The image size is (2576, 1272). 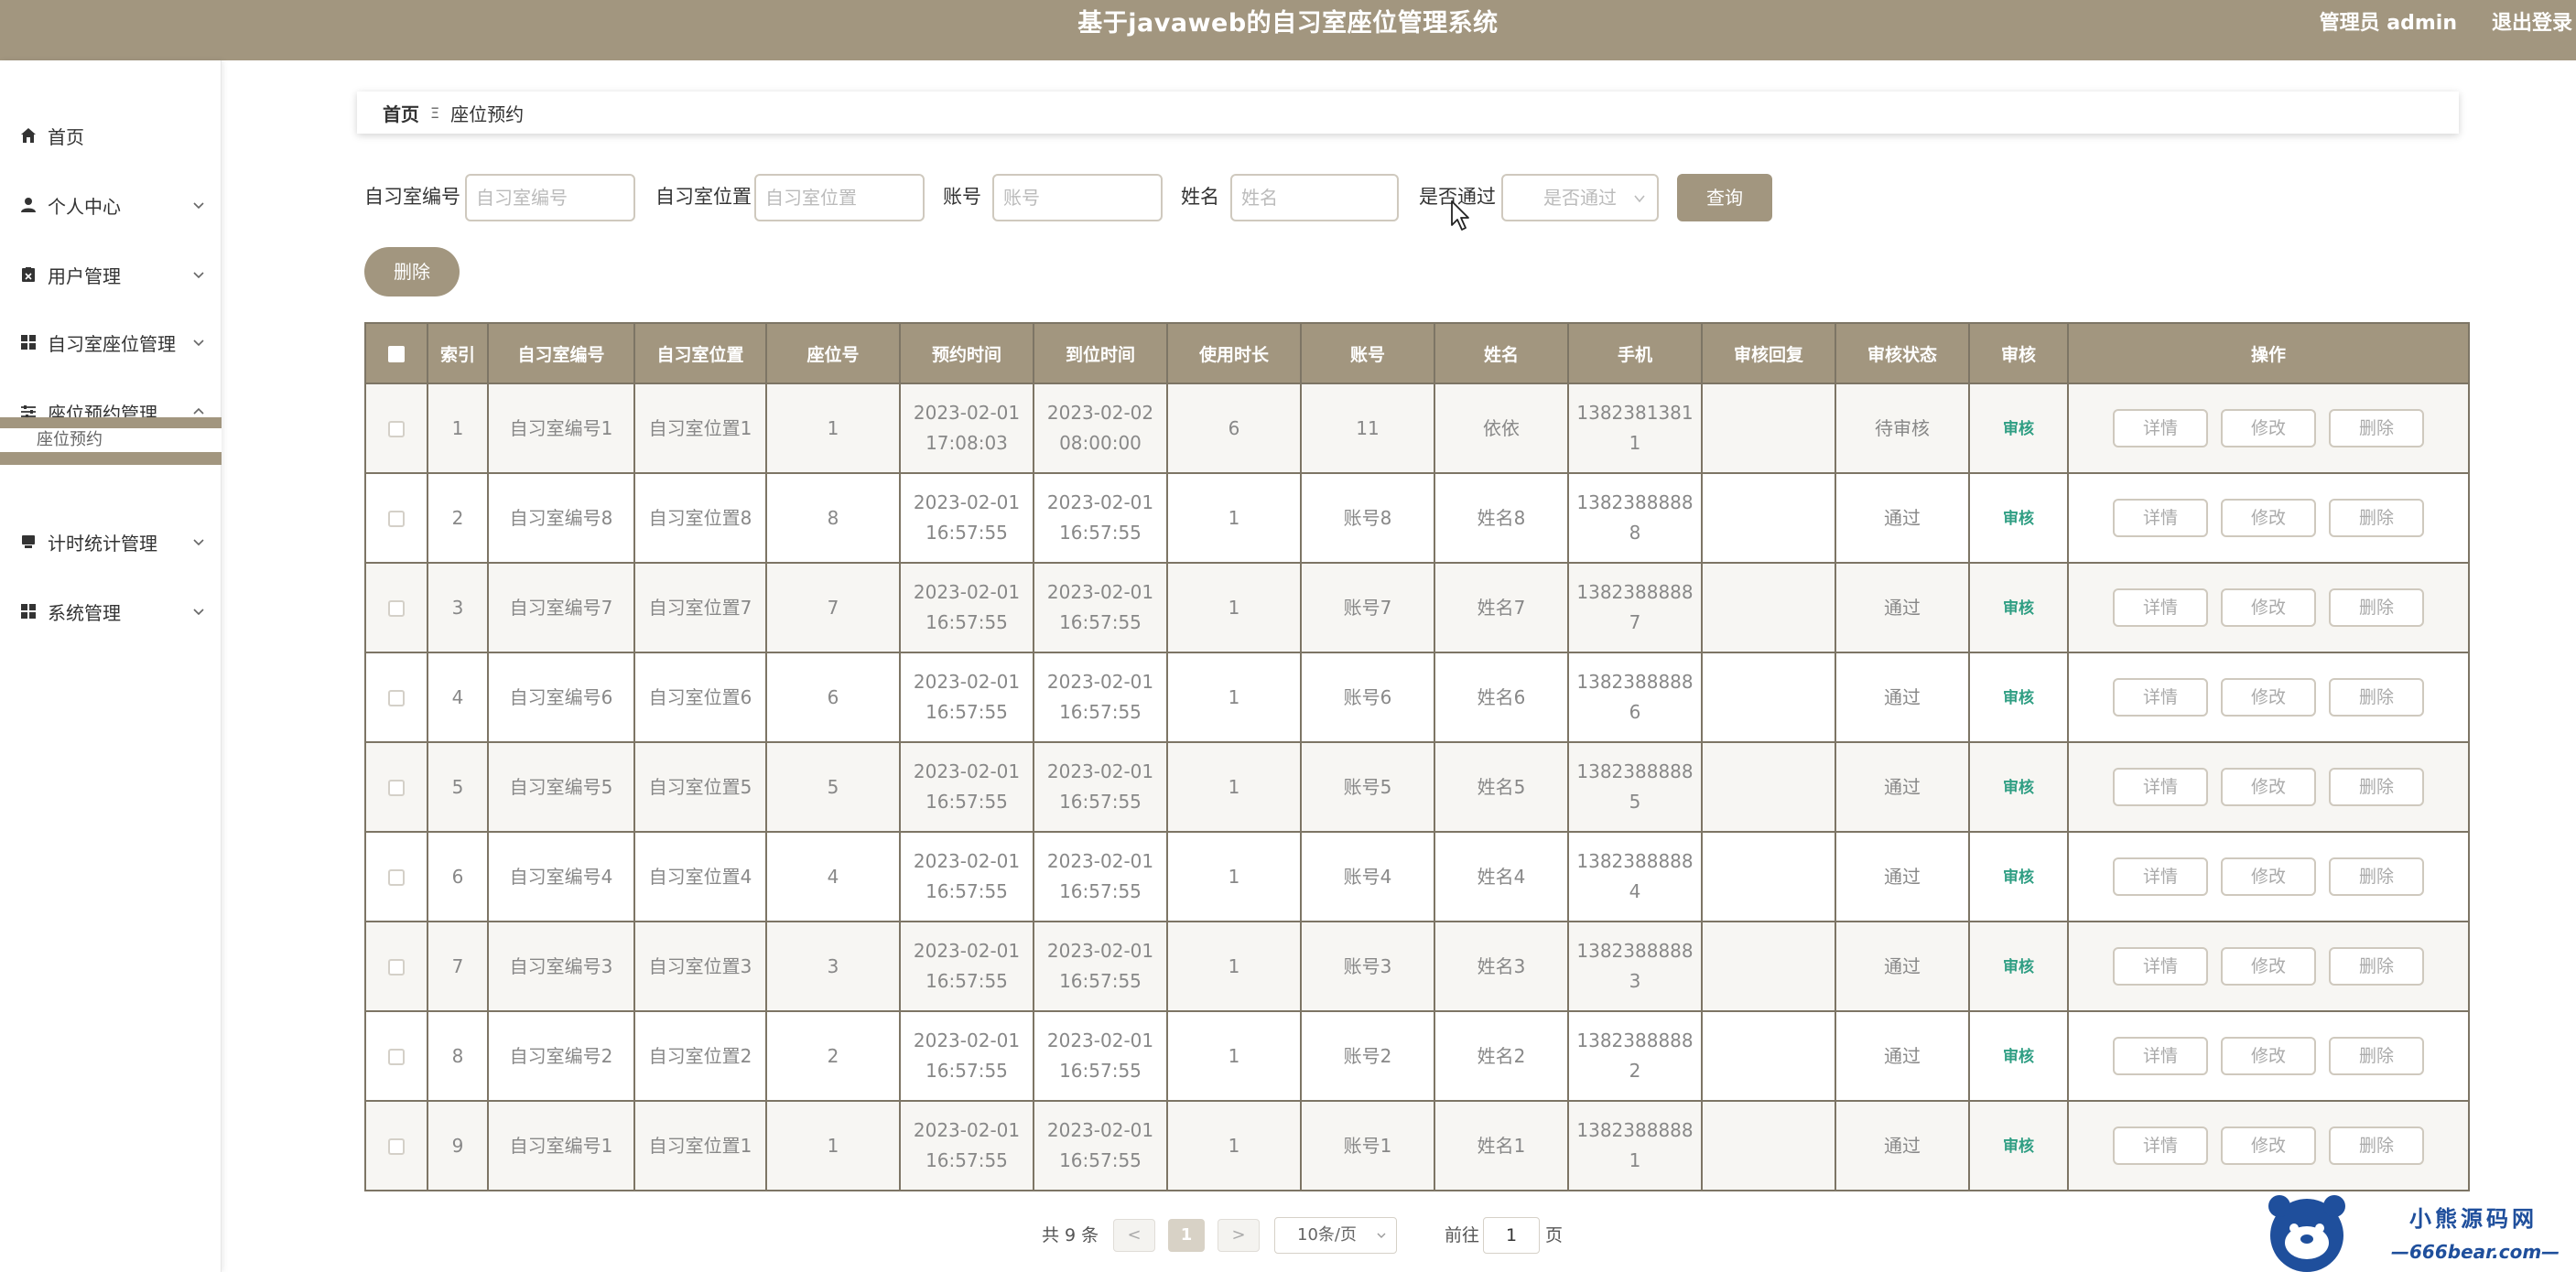 I want to click on room-loc-input, so click(x=840, y=198).